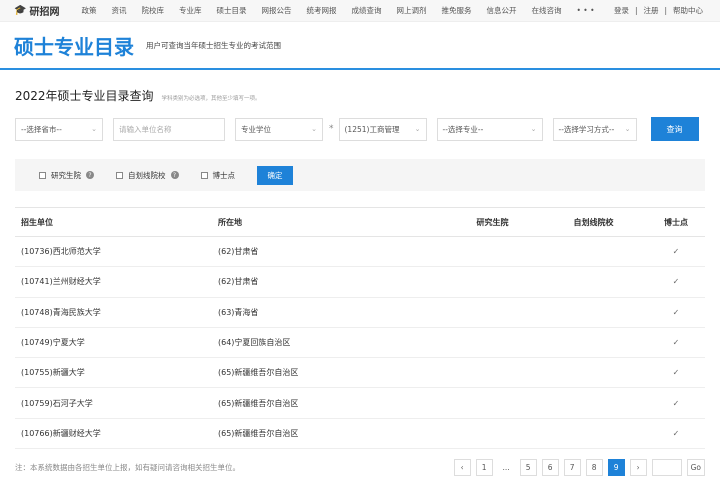 This screenshot has width=720, height=478. Describe the element at coordinates (20, 10) in the screenshot. I see `graduation-cap-icon: 🎓` at that location.